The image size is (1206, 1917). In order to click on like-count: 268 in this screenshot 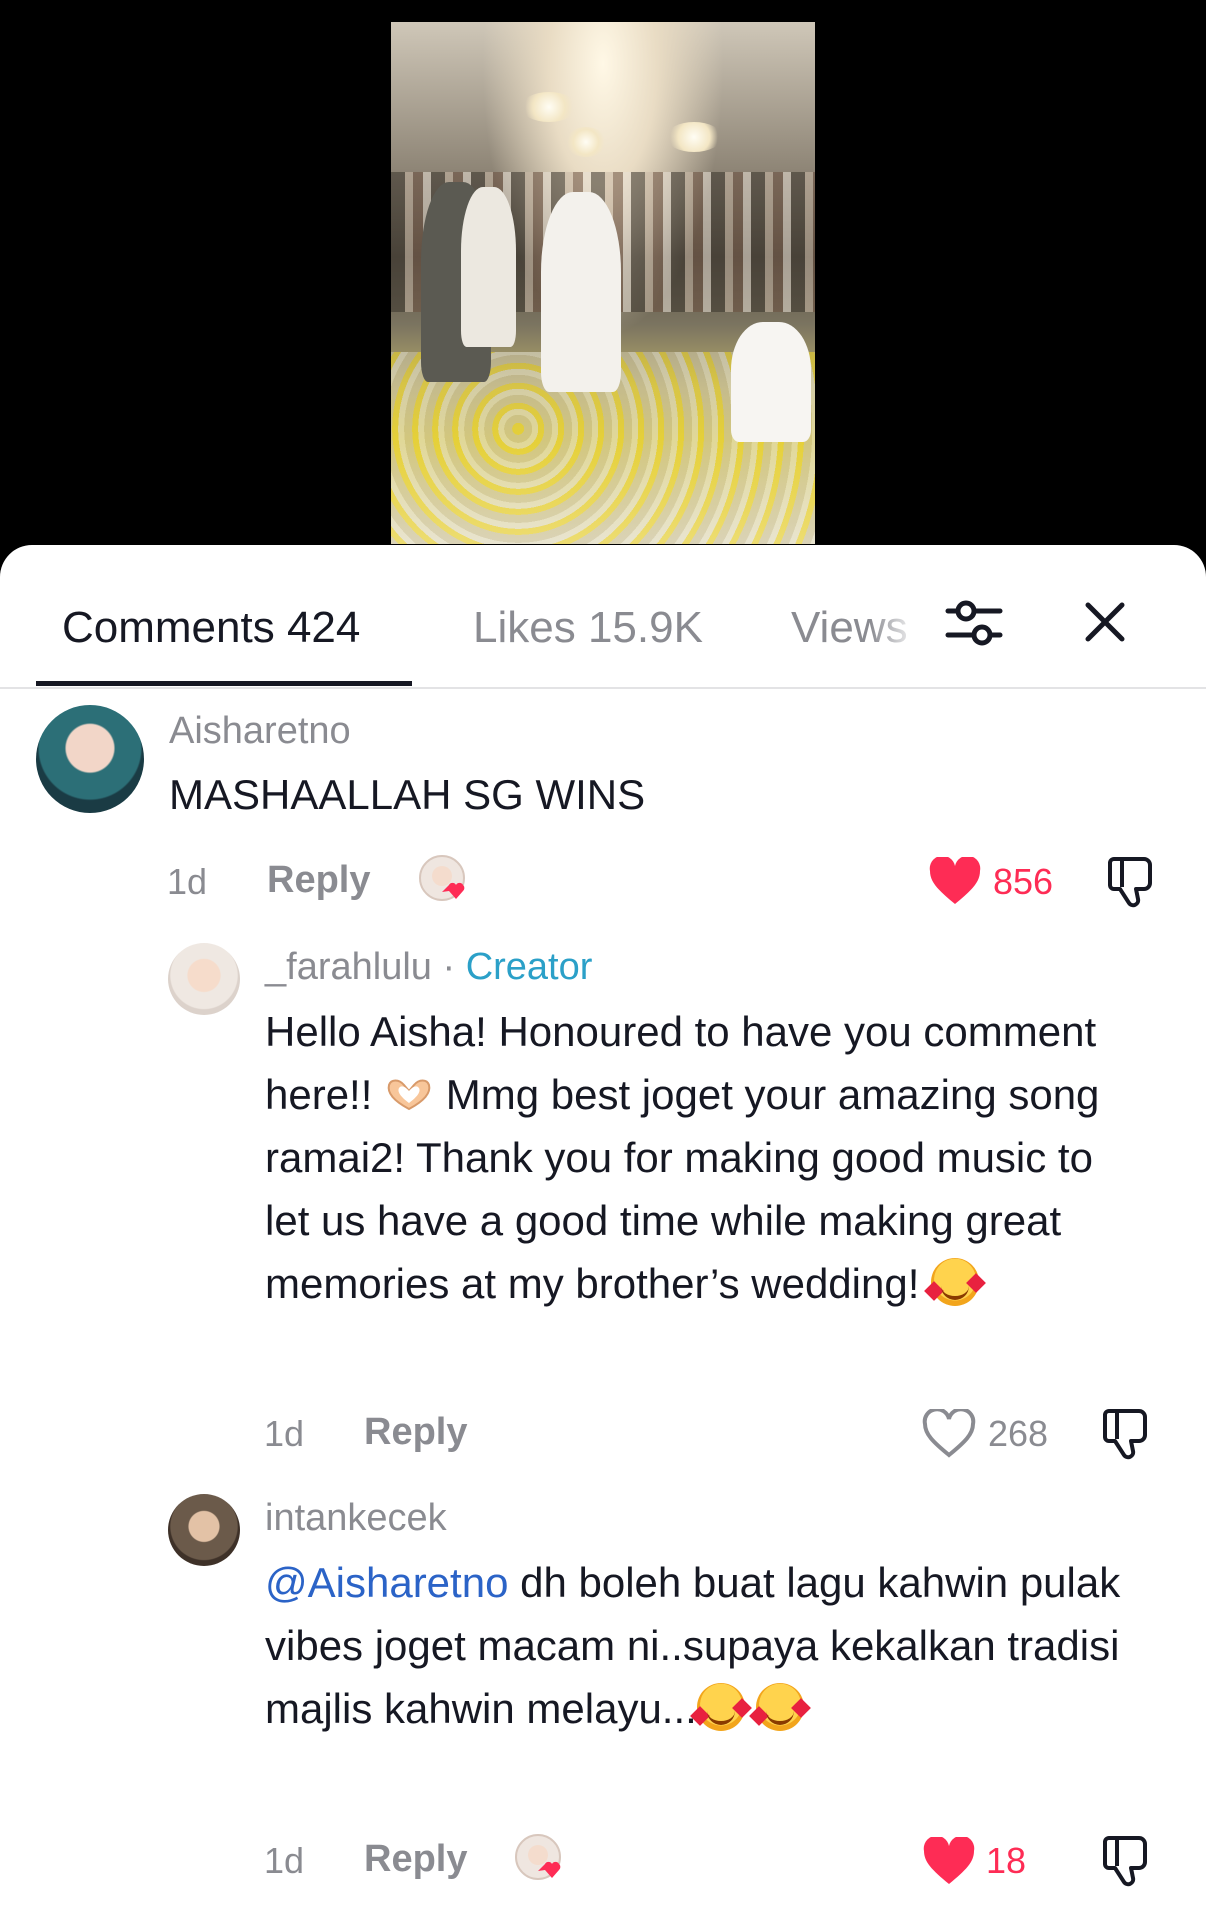, I will do `click(1018, 1433)`.